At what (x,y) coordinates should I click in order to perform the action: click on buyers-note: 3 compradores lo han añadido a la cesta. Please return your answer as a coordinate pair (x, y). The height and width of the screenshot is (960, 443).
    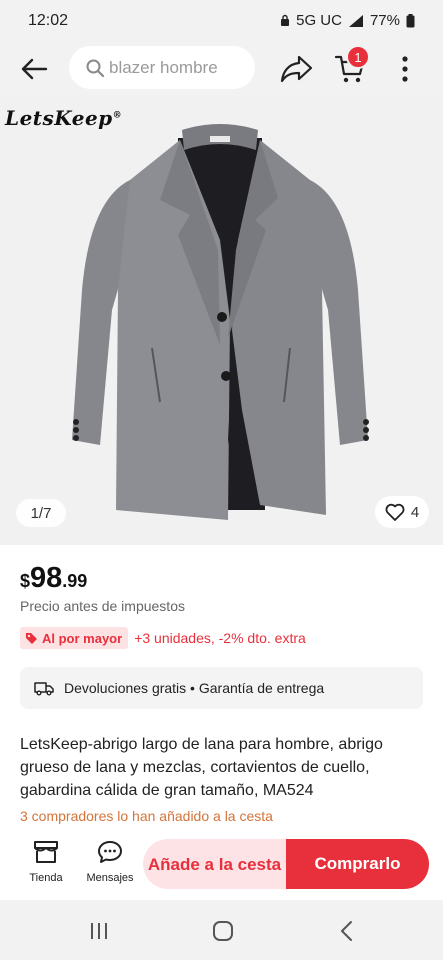
    Looking at the image, I should click on (146, 816).